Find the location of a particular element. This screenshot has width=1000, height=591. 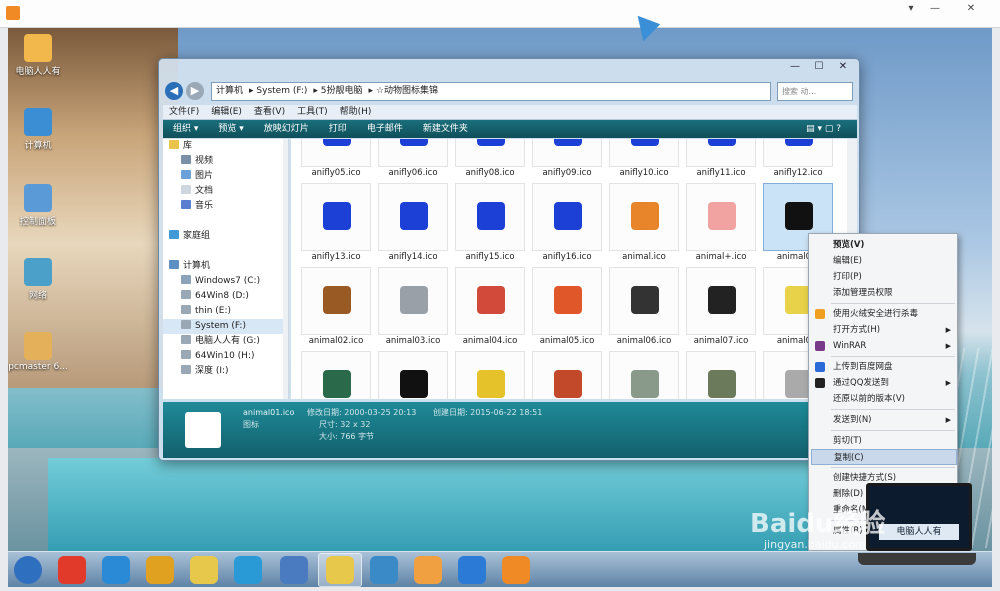

context-menu-item: 使用火绒安全进行杀毒 is located at coordinates (884, 314).